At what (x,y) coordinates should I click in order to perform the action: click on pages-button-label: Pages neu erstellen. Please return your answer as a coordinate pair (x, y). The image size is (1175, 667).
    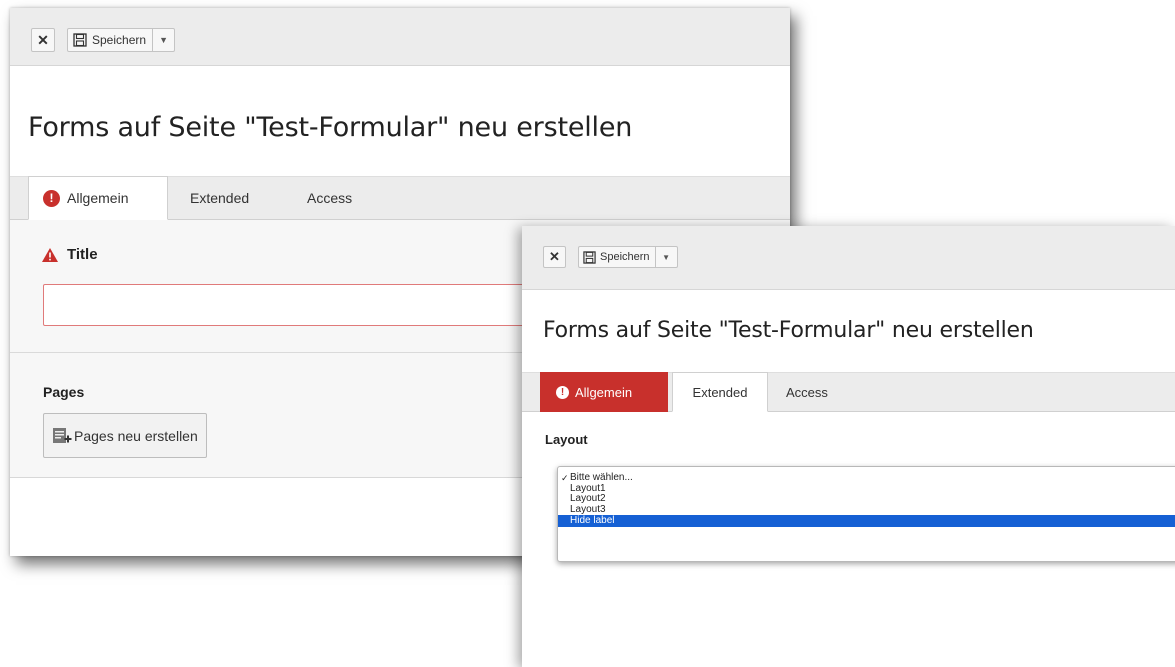
    Looking at the image, I should click on (136, 435).